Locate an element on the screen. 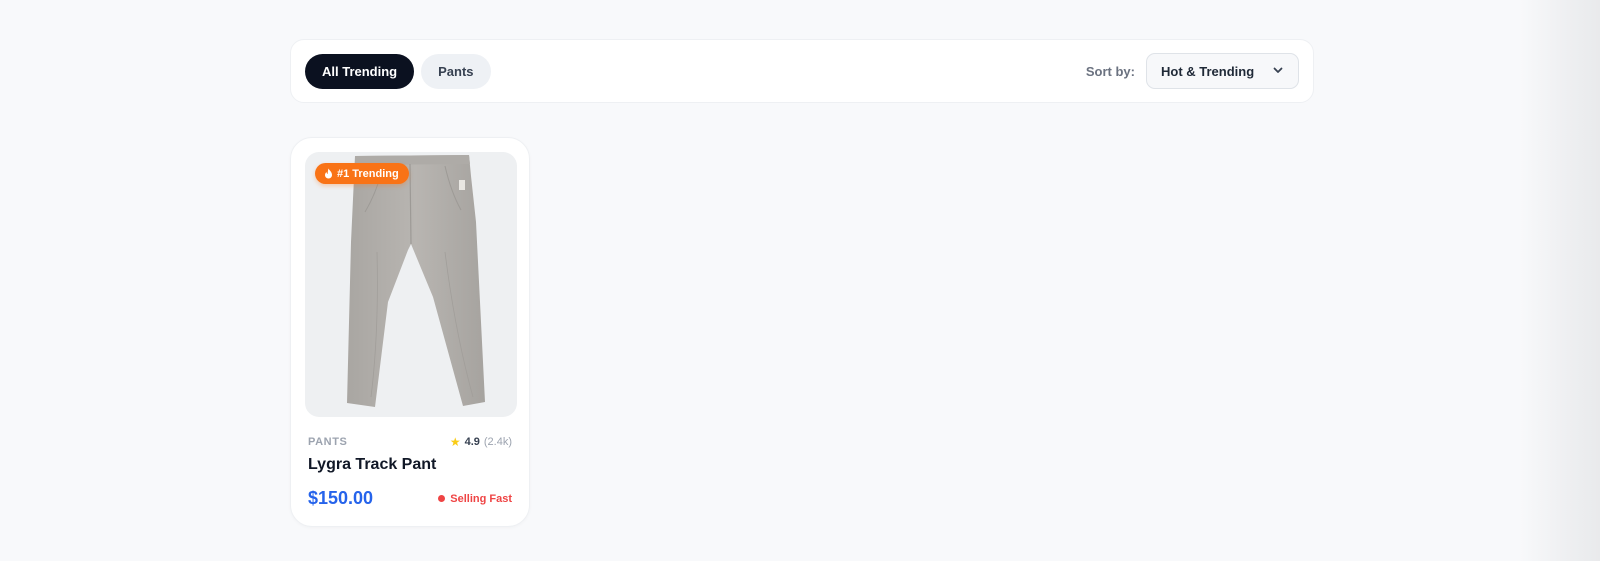  product-image: #1 Trending is located at coordinates (411, 284).